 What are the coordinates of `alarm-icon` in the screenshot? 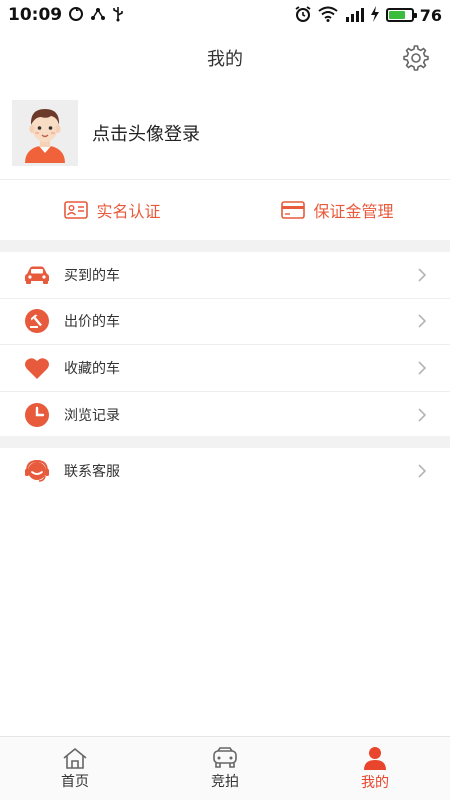 It's located at (303, 15).